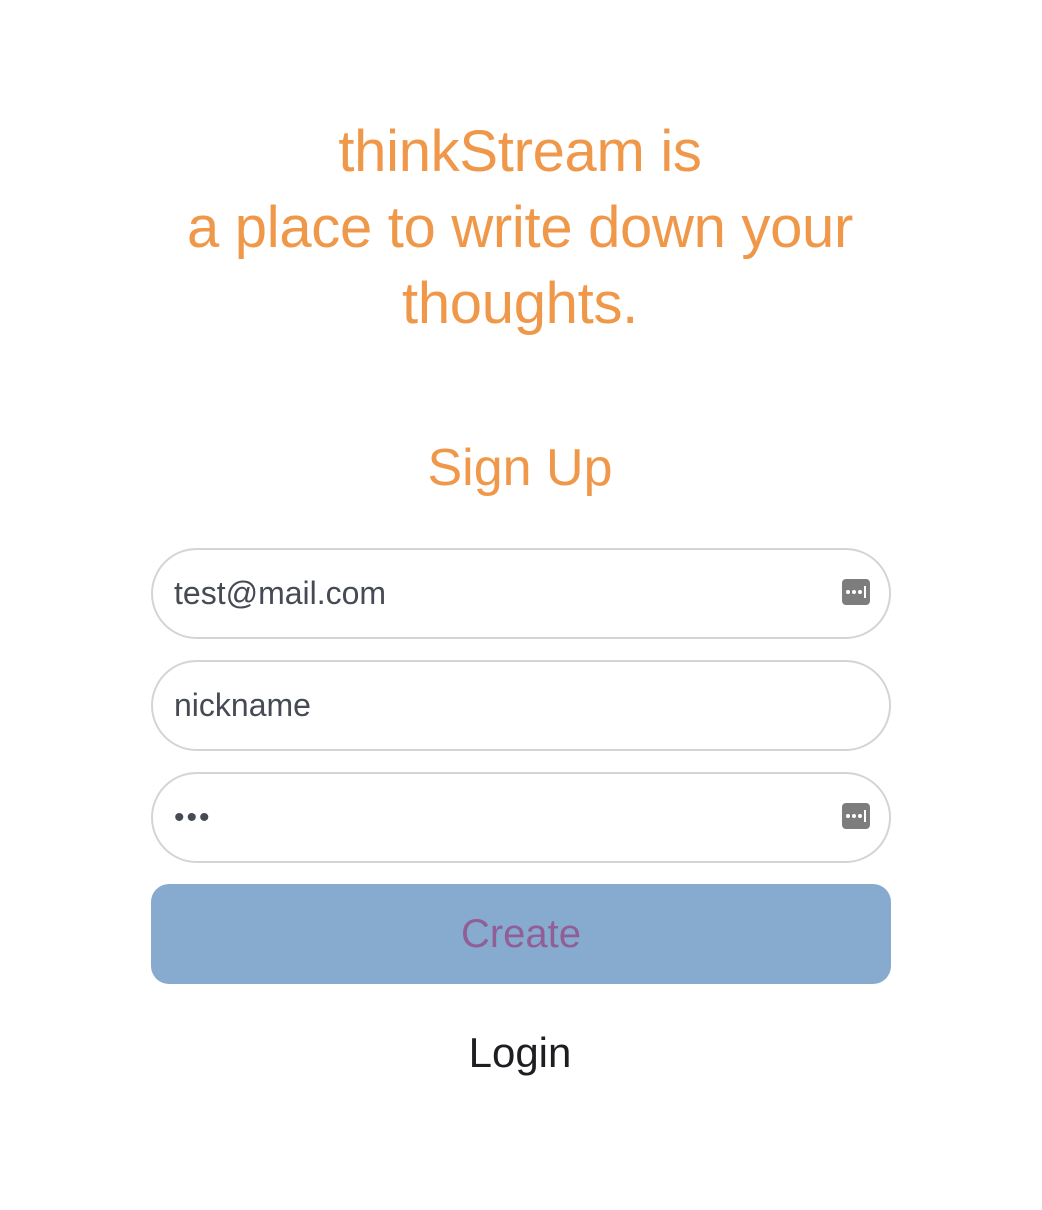 The height and width of the screenshot is (1210, 1042). Describe the element at coordinates (521, 593) in the screenshot. I see `email-field: test@mail.com` at that location.